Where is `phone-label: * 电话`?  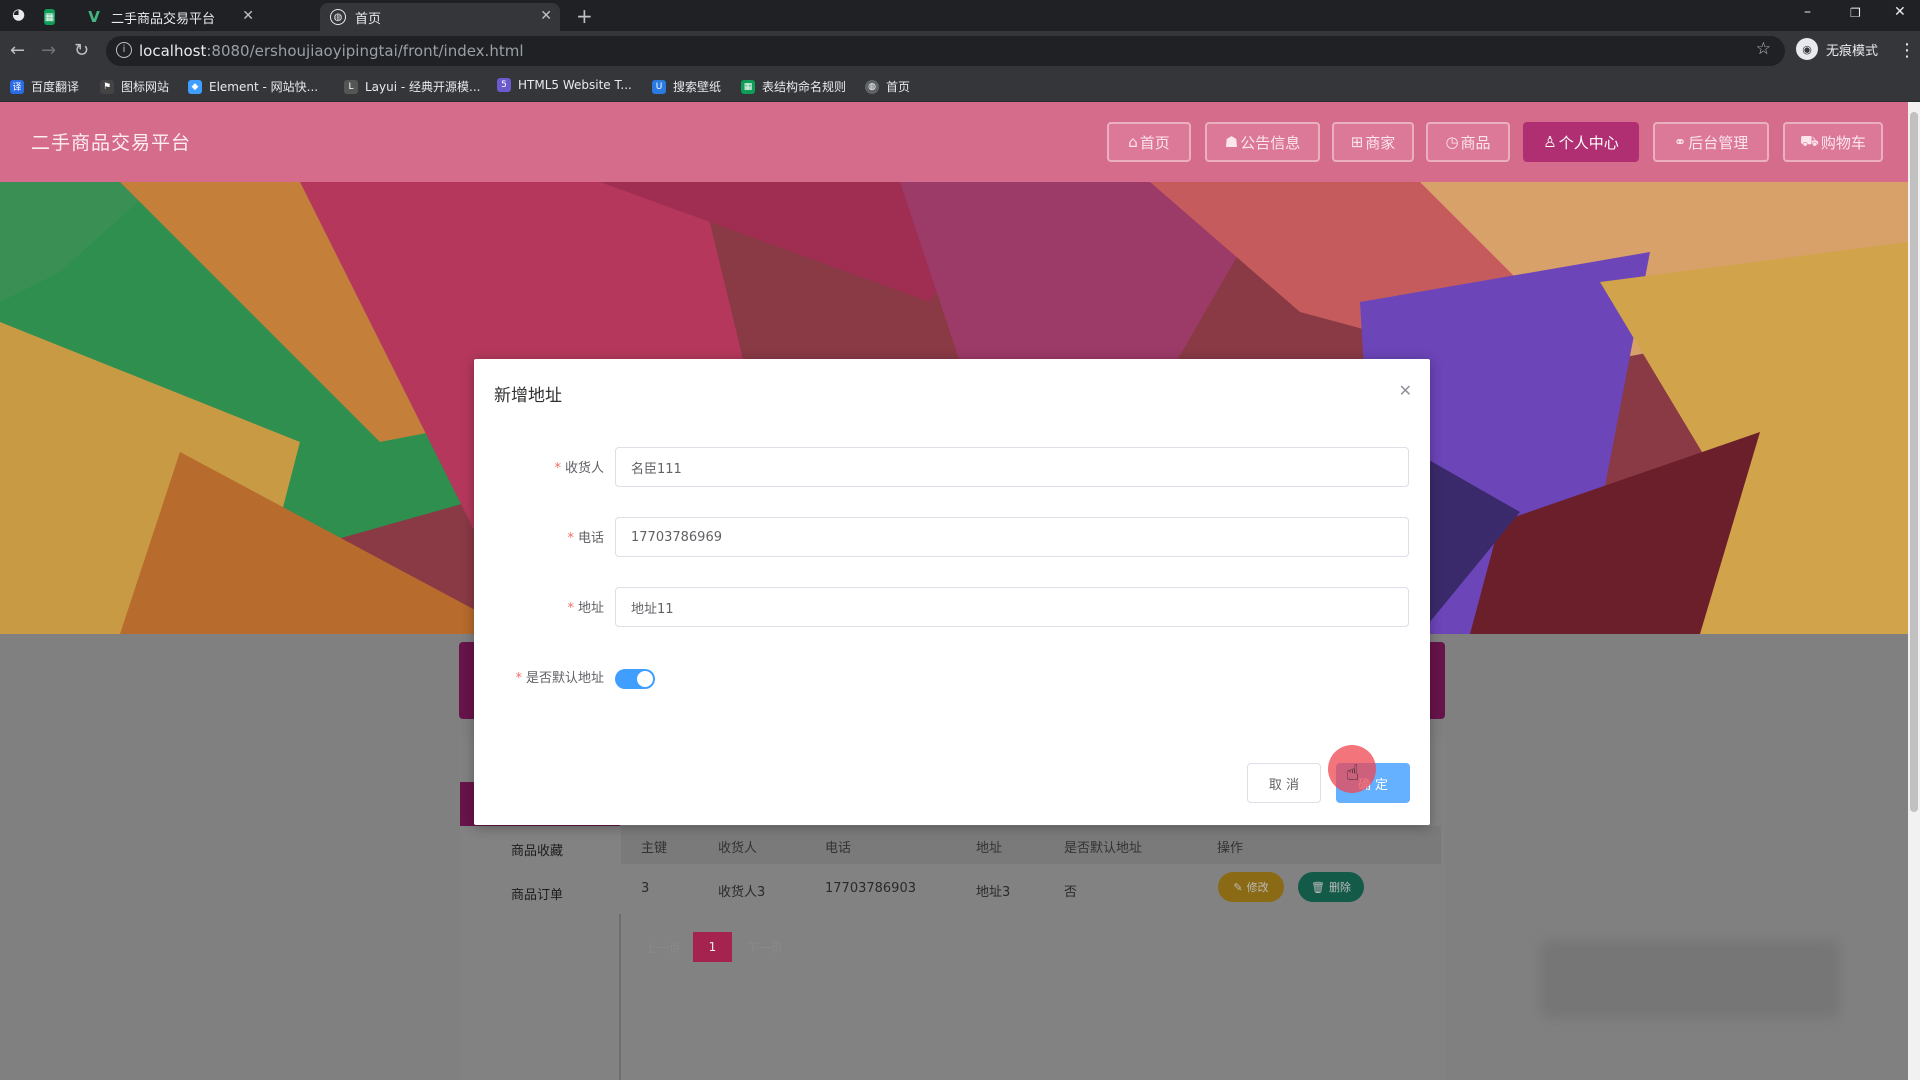 phone-label: * 电话 is located at coordinates (585, 538).